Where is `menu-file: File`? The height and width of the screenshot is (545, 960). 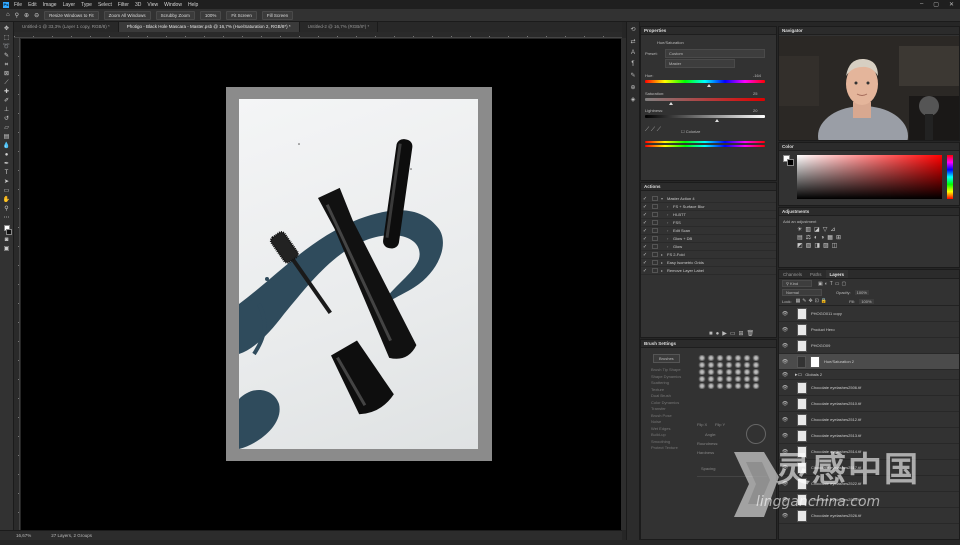 menu-file: File is located at coordinates (18, 5).